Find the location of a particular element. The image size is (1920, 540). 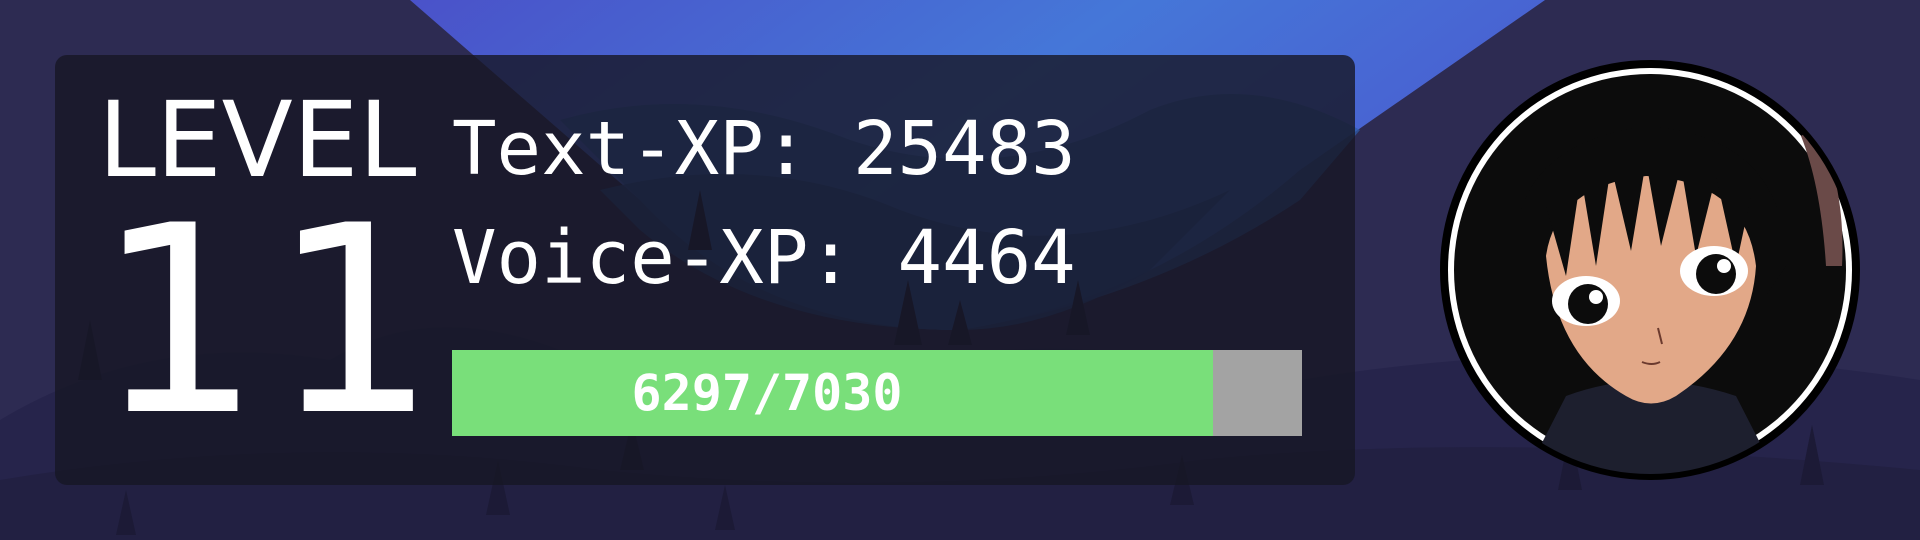

xp-progress-label: 6297/7030 is located at coordinates (767, 393).